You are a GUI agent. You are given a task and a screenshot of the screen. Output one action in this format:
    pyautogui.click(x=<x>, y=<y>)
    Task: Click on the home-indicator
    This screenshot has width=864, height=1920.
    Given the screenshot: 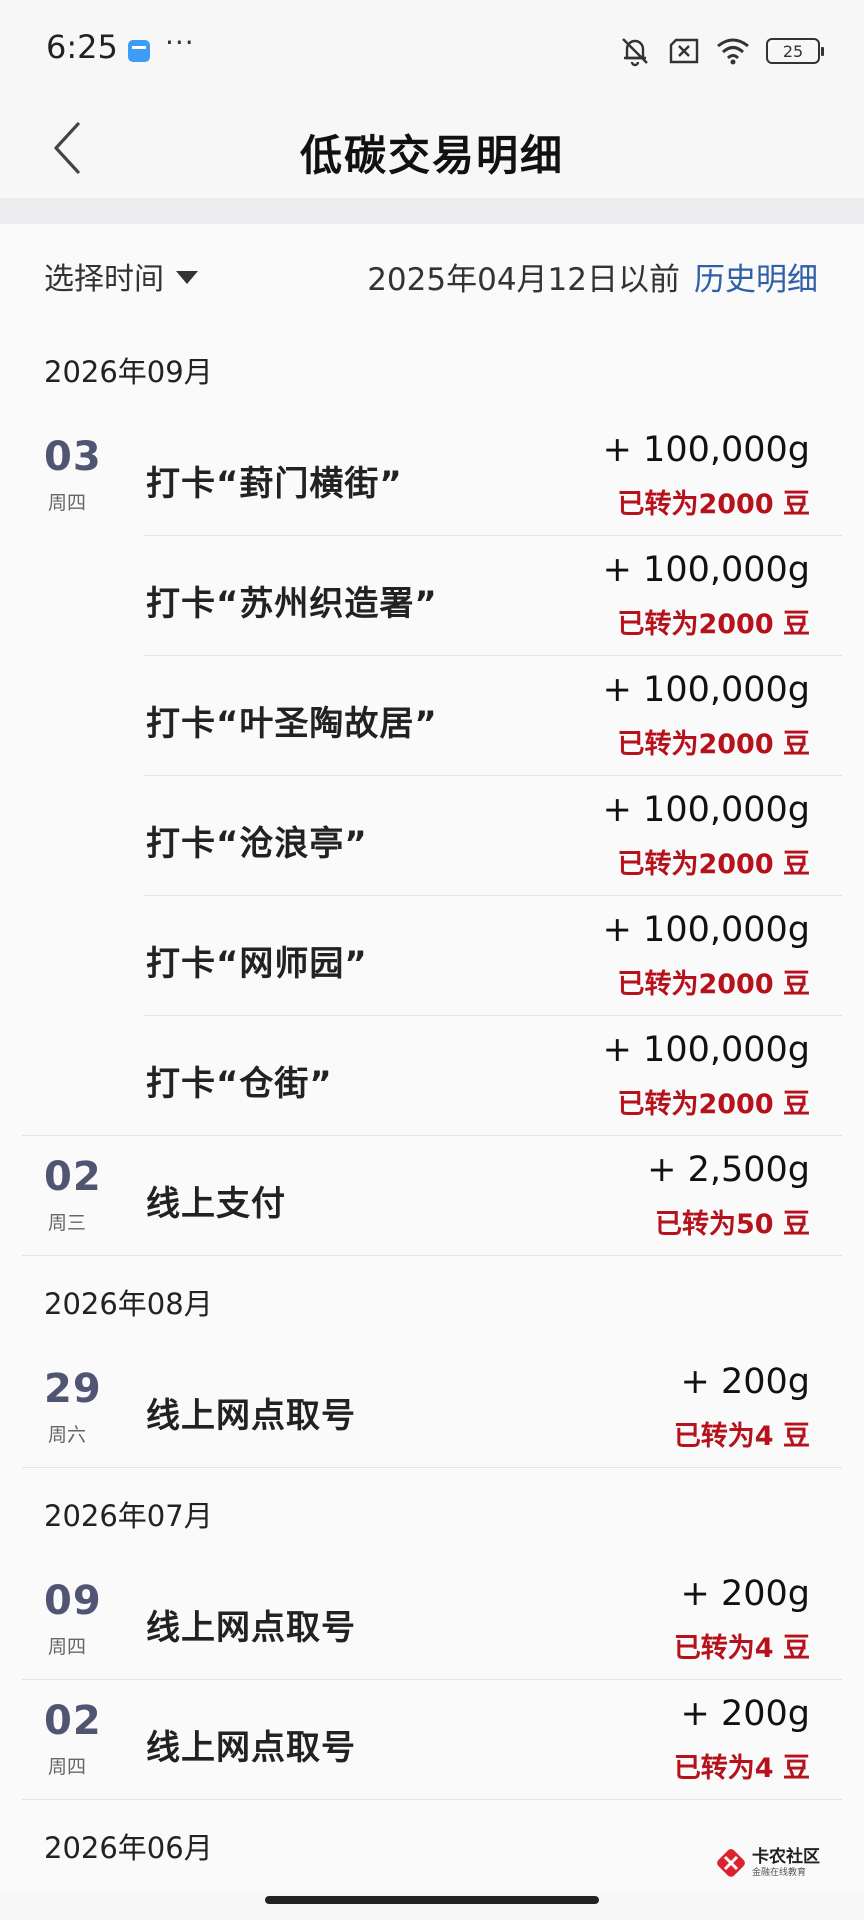 What is the action you would take?
    pyautogui.click(x=432, y=1900)
    